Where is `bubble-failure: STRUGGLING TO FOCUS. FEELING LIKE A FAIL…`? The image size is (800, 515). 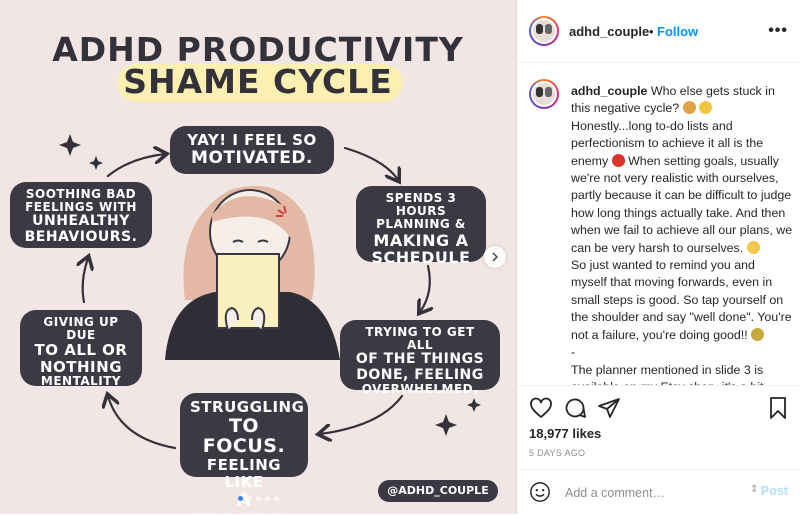
bubble-failure: STRUGGLING TO FOCUS. FEELING LIKE A FAIL… is located at coordinates (244, 453).